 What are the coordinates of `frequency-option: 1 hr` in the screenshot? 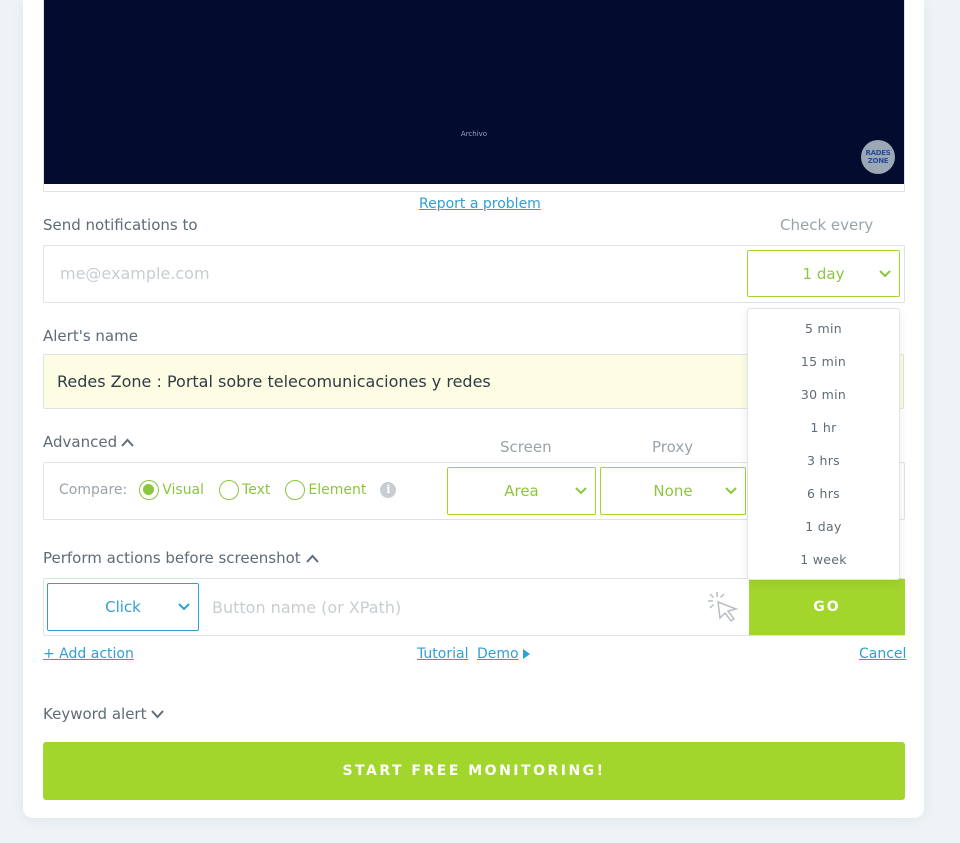 It's located at (823, 427).